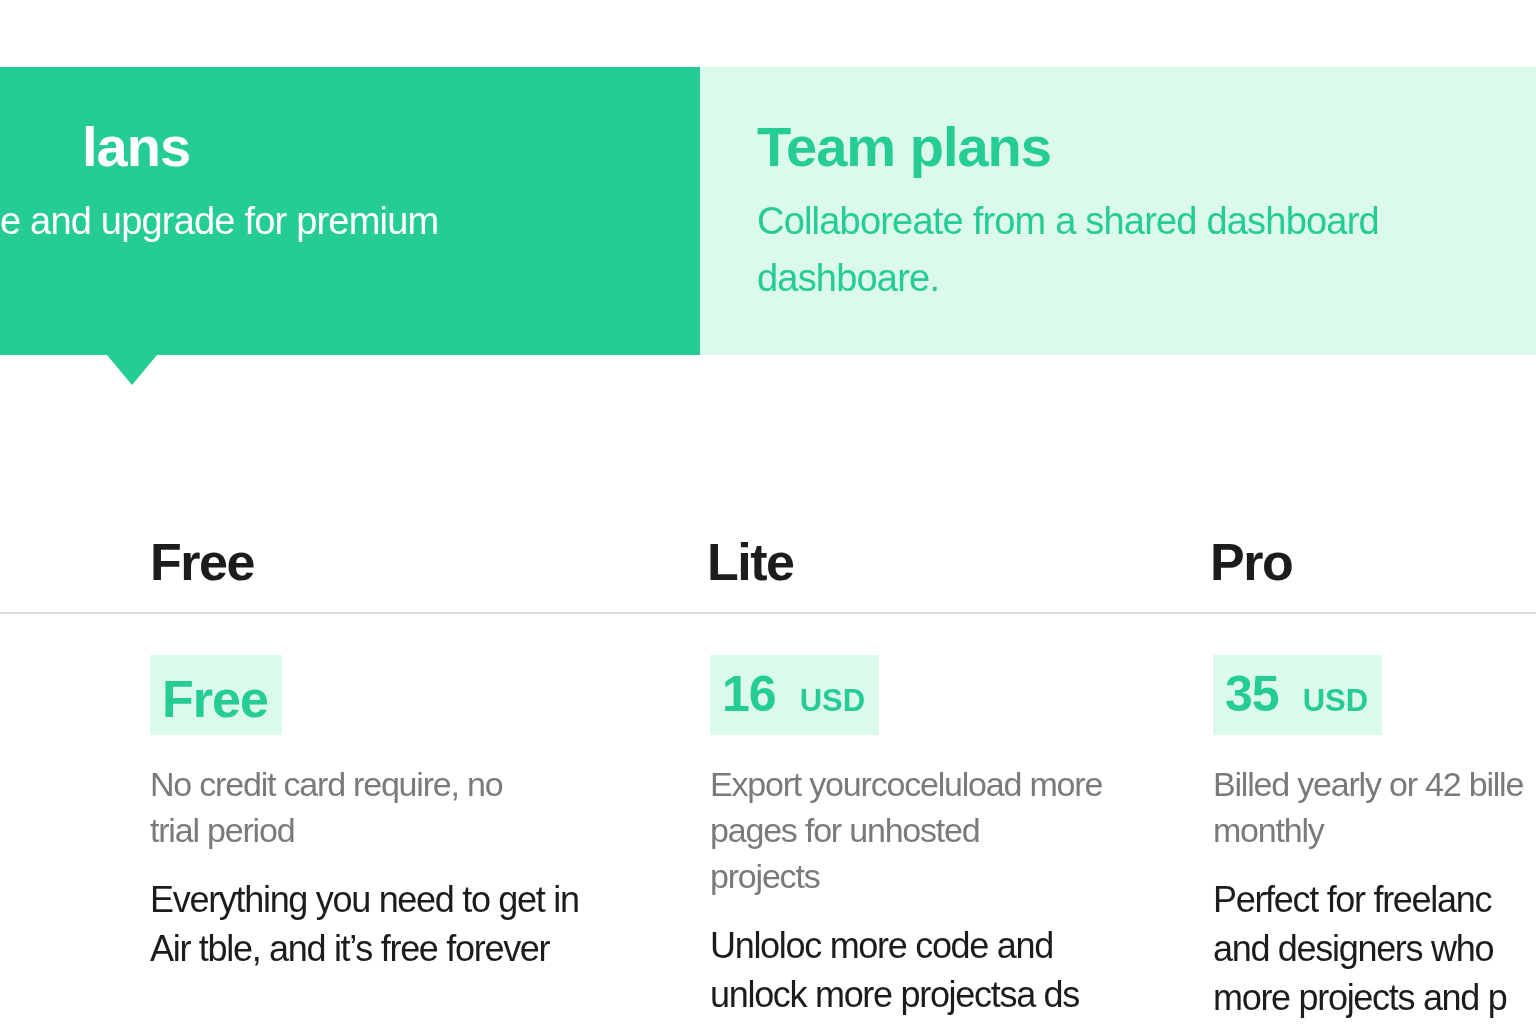 Image resolution: width=1536 pixels, height=1024 pixels. What do you see at coordinates (132, 370) in the screenshot?
I see `pointer-icon` at bounding box center [132, 370].